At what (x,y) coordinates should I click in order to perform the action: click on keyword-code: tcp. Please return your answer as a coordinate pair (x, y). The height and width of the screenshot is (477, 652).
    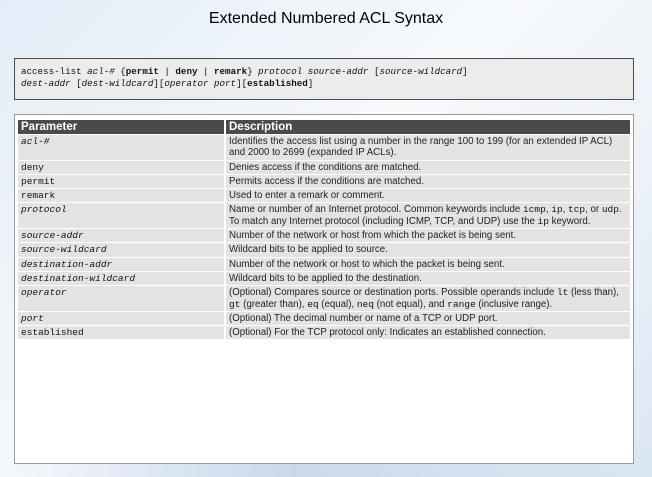
    Looking at the image, I should click on (577, 210).